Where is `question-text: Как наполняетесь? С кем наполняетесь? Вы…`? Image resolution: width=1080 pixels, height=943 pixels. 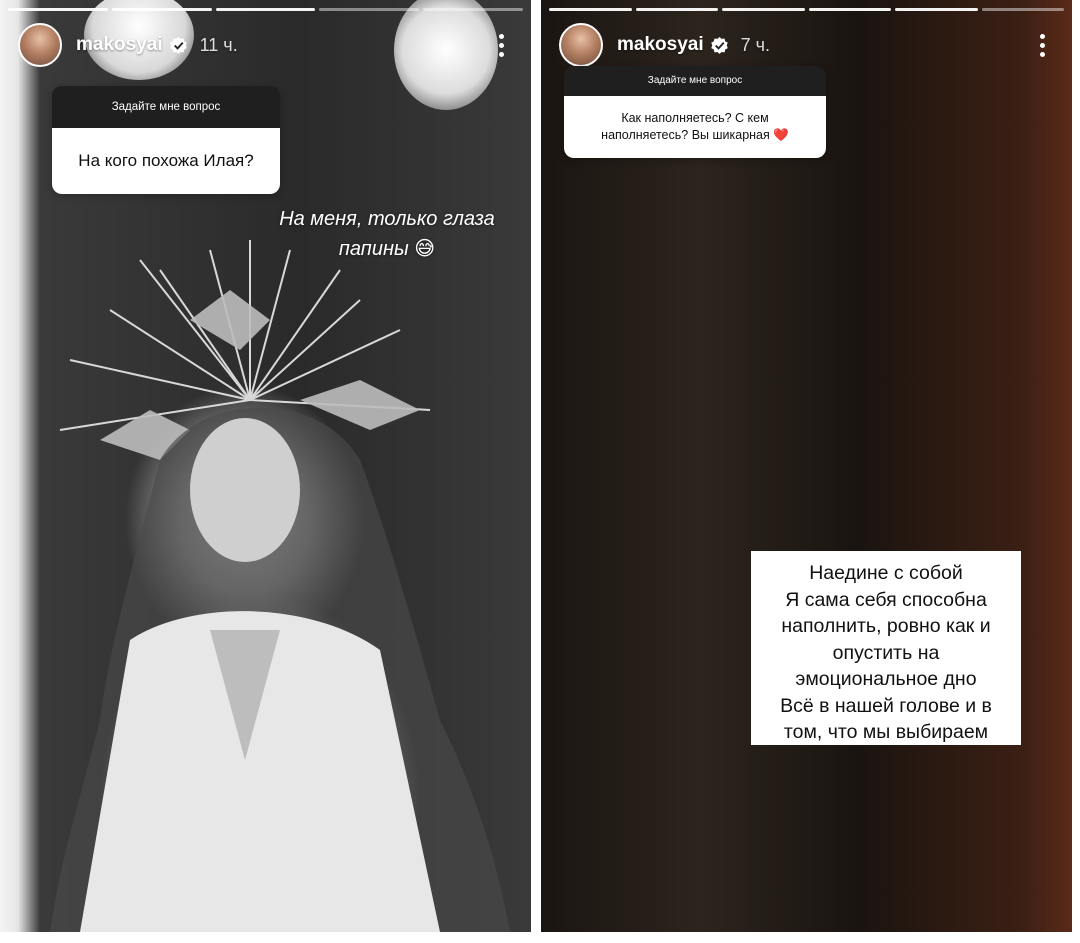 question-text: Как наполняетесь? С кем наполняетесь? Вы… is located at coordinates (695, 127).